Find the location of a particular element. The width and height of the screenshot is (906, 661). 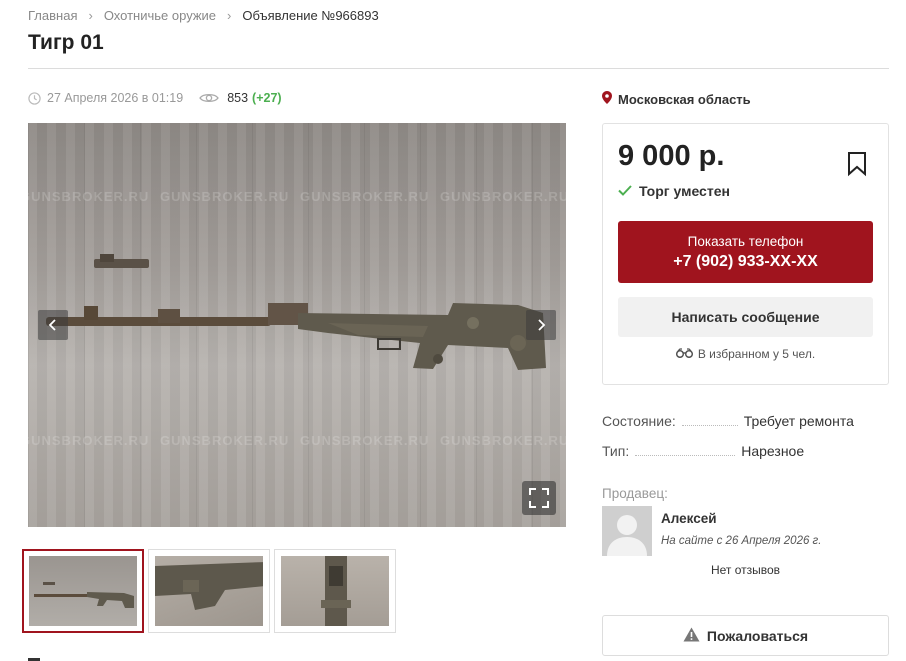

prev-photo-button is located at coordinates (53, 325).